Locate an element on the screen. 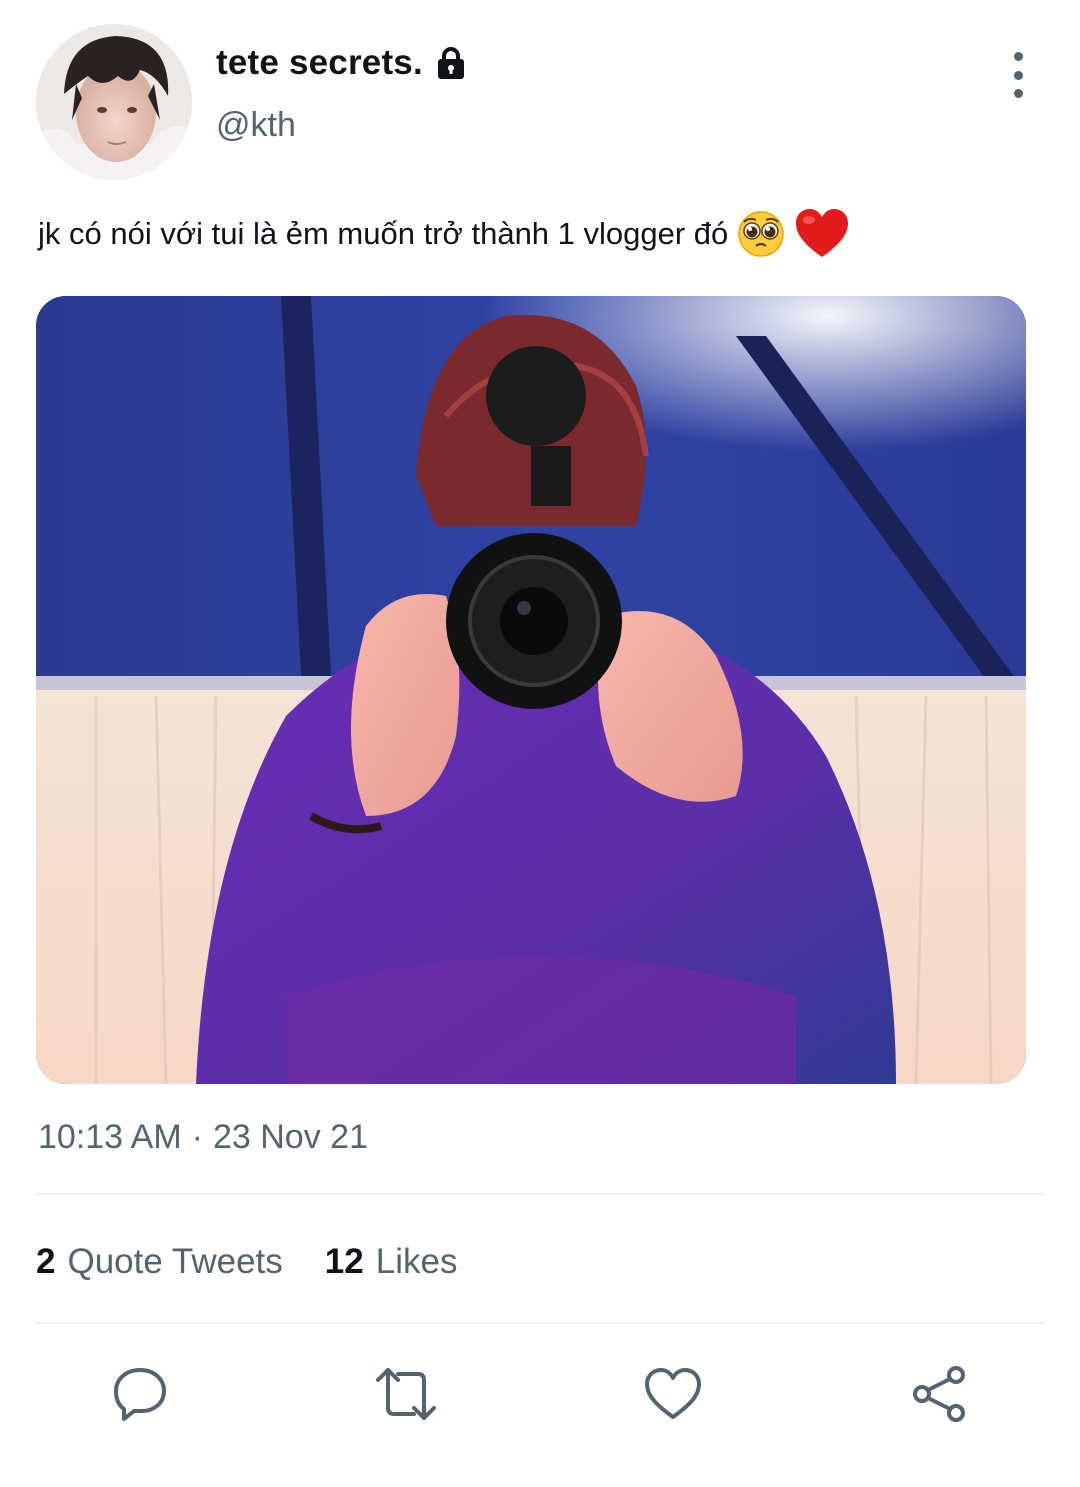 The height and width of the screenshot is (1487, 1080). author-display-name: tete secrets. is located at coordinates (319, 63).